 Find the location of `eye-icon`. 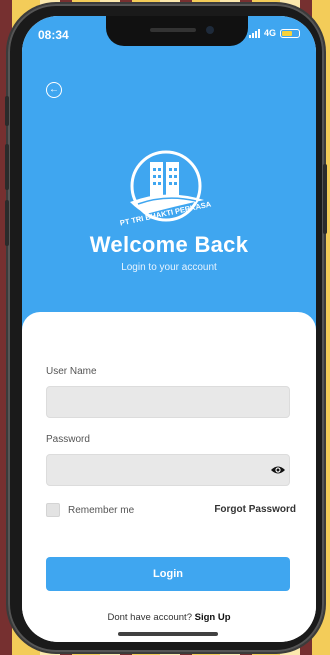

eye-icon is located at coordinates (278, 470).